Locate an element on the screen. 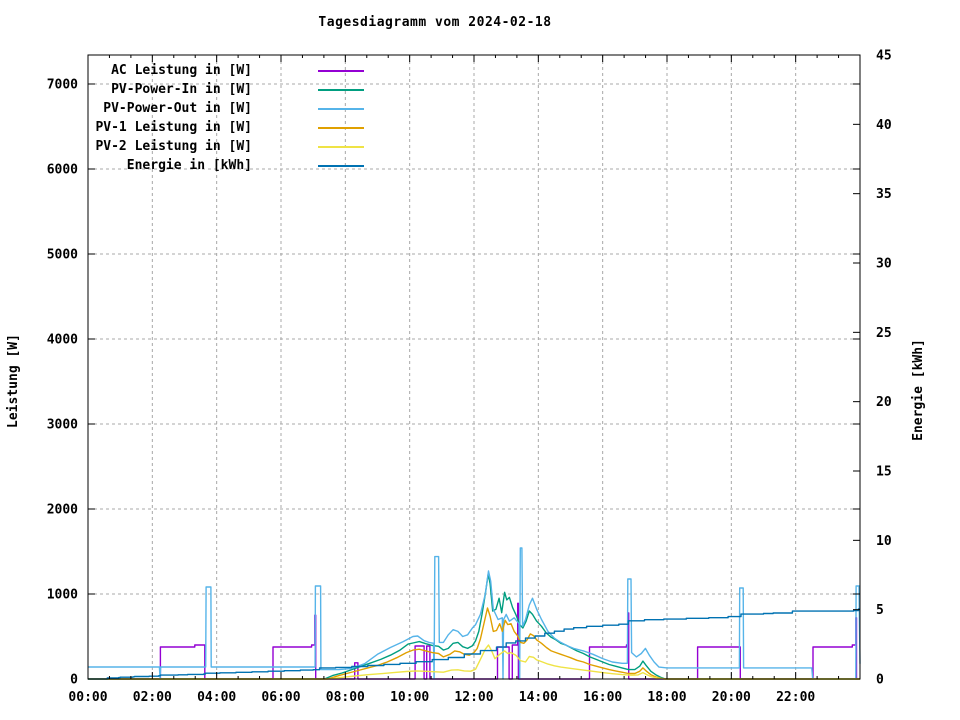  legend-swatch-energie-in-kwh is located at coordinates (341, 166).